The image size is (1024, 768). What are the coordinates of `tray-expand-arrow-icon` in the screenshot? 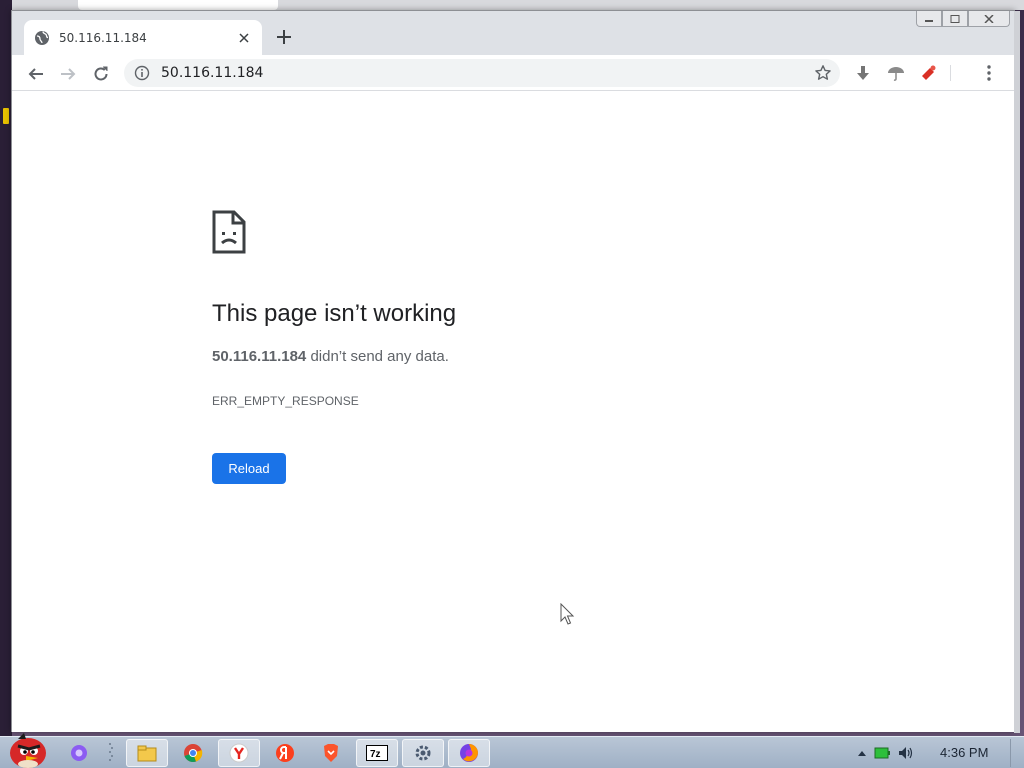 It's located at (862, 753).